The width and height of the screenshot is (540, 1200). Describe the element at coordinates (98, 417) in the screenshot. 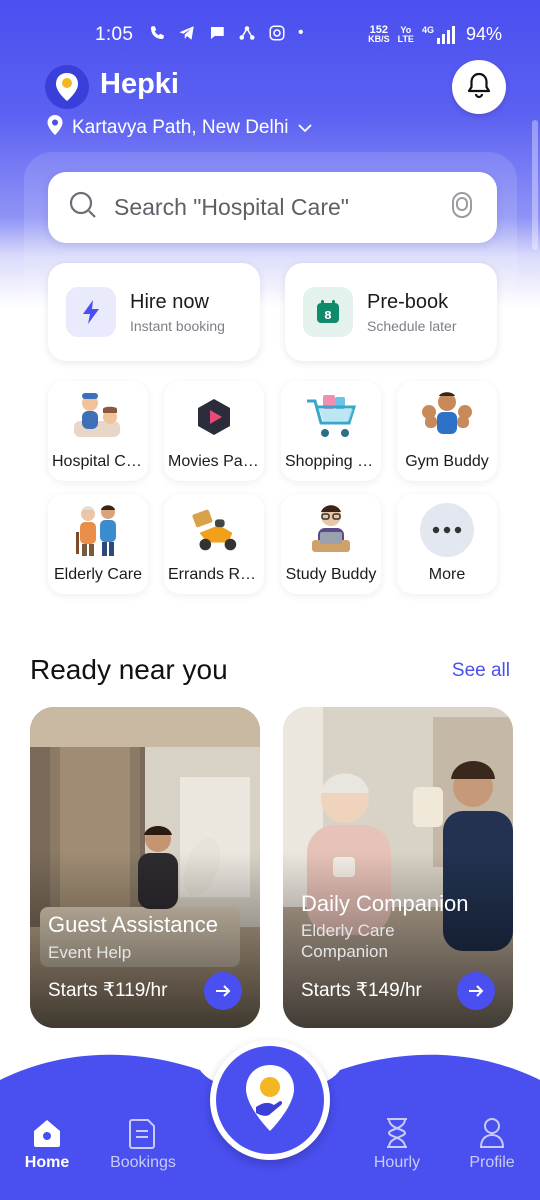

I see `hospital-care-icon` at that location.